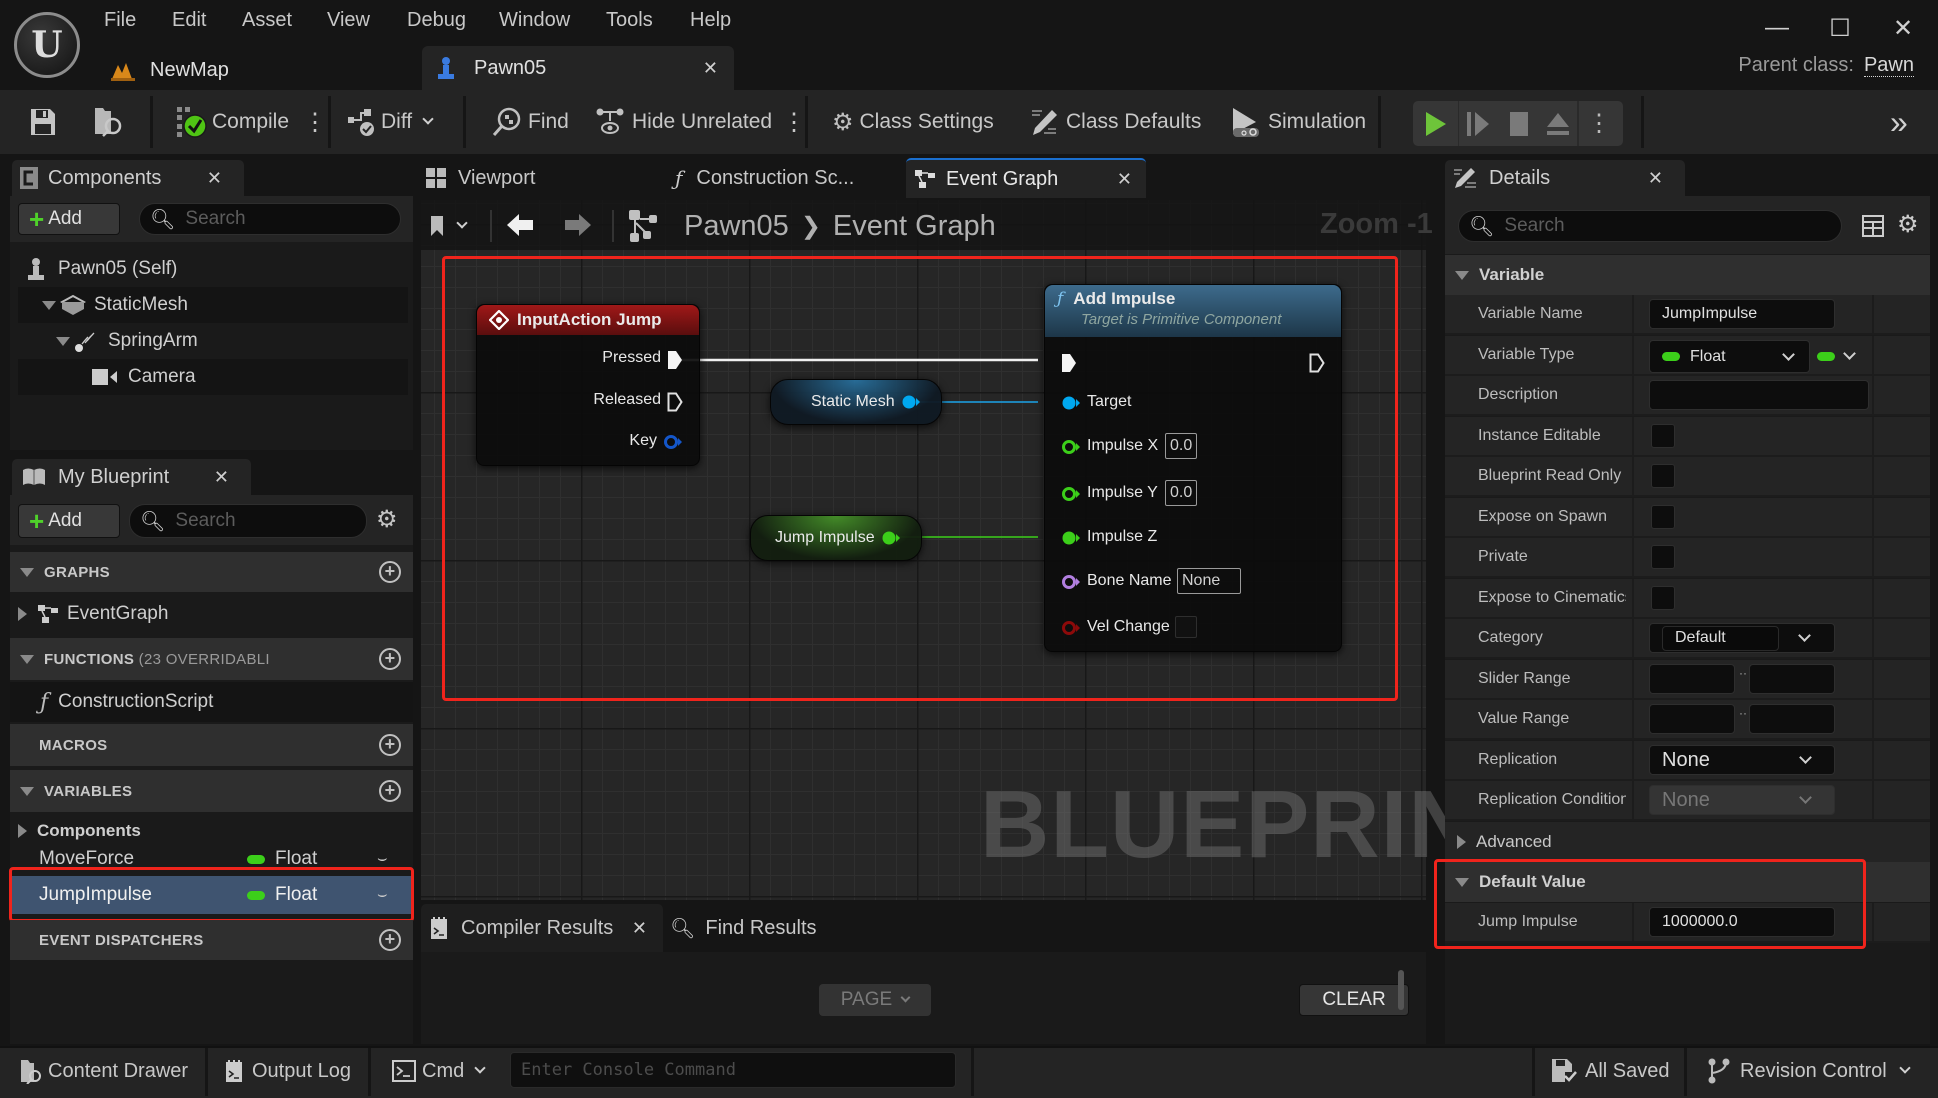  What do you see at coordinates (211, 859) in the screenshot?
I see `variable-item-moveforce: MoveForce Float ⌣` at bounding box center [211, 859].